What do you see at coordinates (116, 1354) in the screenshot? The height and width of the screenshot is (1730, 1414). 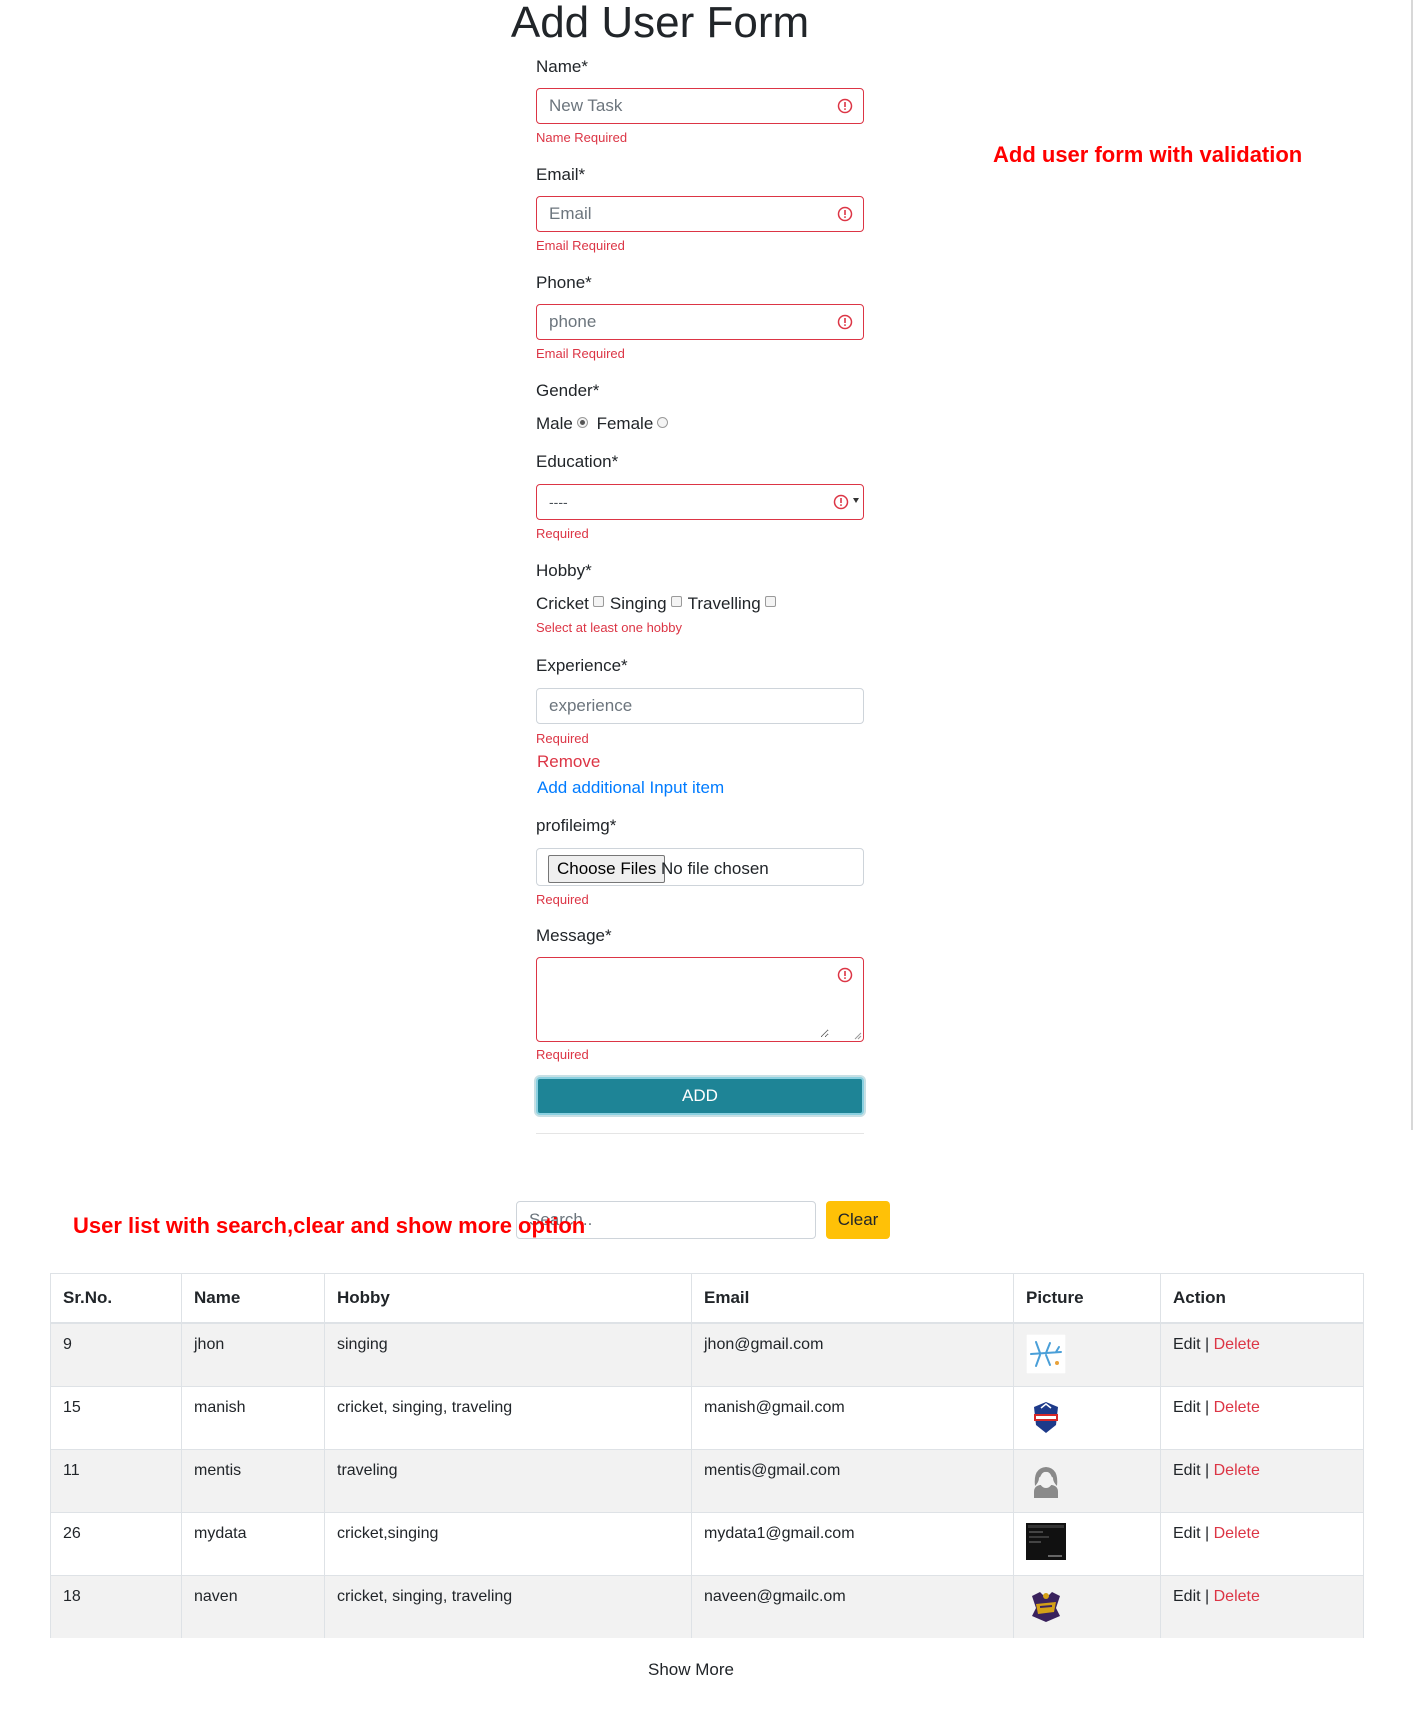 I see `cell-srno: 9` at bounding box center [116, 1354].